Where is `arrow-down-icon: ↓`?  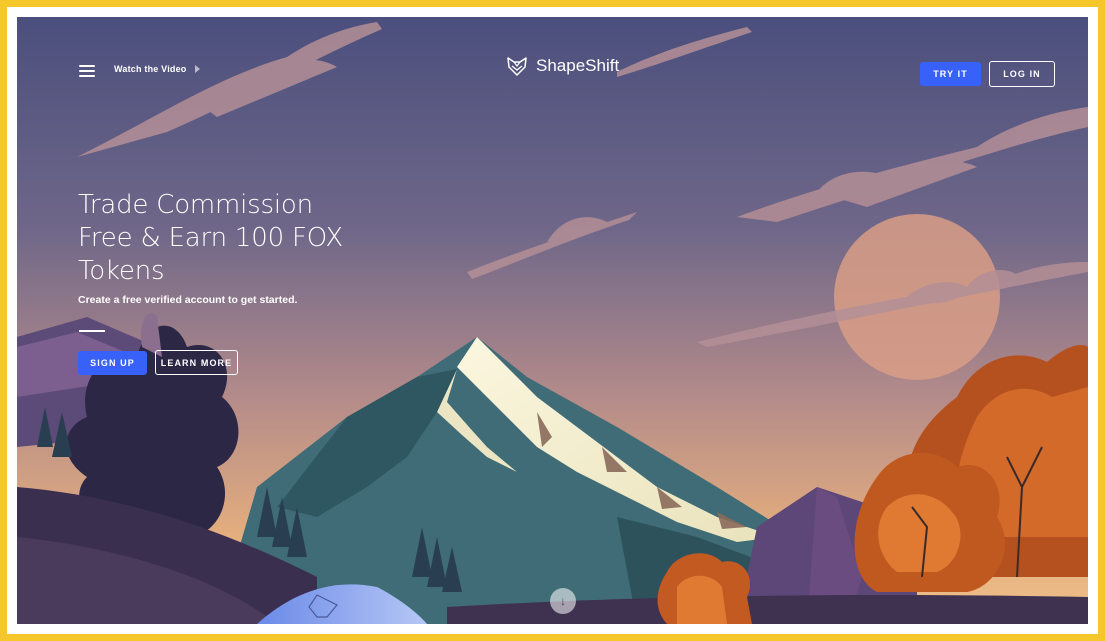
arrow-down-icon: ↓ is located at coordinates (563, 601).